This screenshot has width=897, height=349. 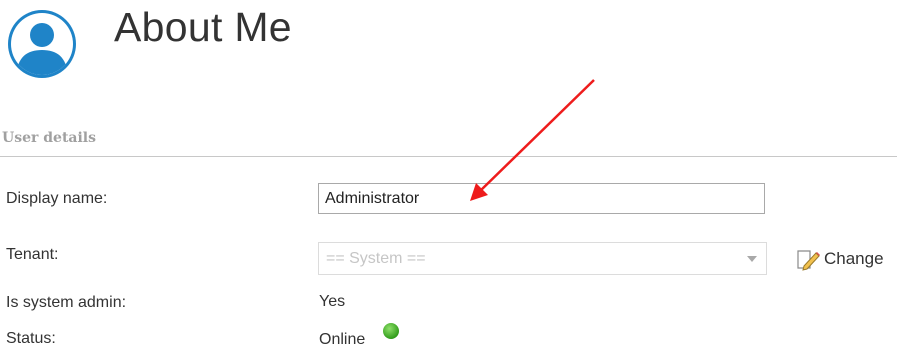 What do you see at coordinates (57, 198) in the screenshot?
I see `display-name-label: Display name:` at bounding box center [57, 198].